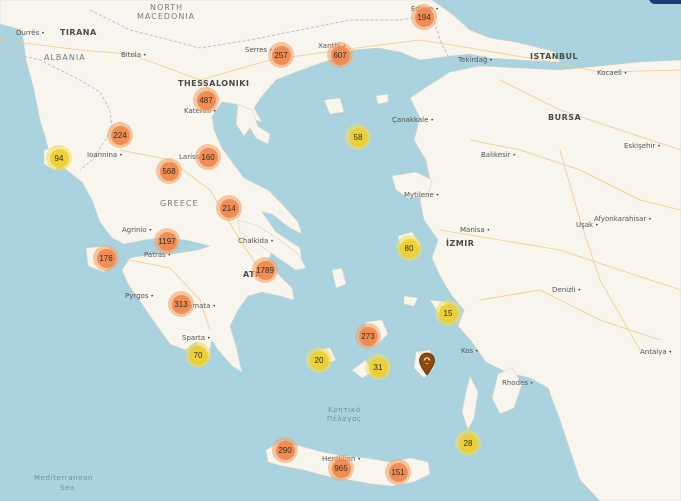 This screenshot has width=681, height=501. I want to click on country-label-greece: GREECE, so click(179, 203).